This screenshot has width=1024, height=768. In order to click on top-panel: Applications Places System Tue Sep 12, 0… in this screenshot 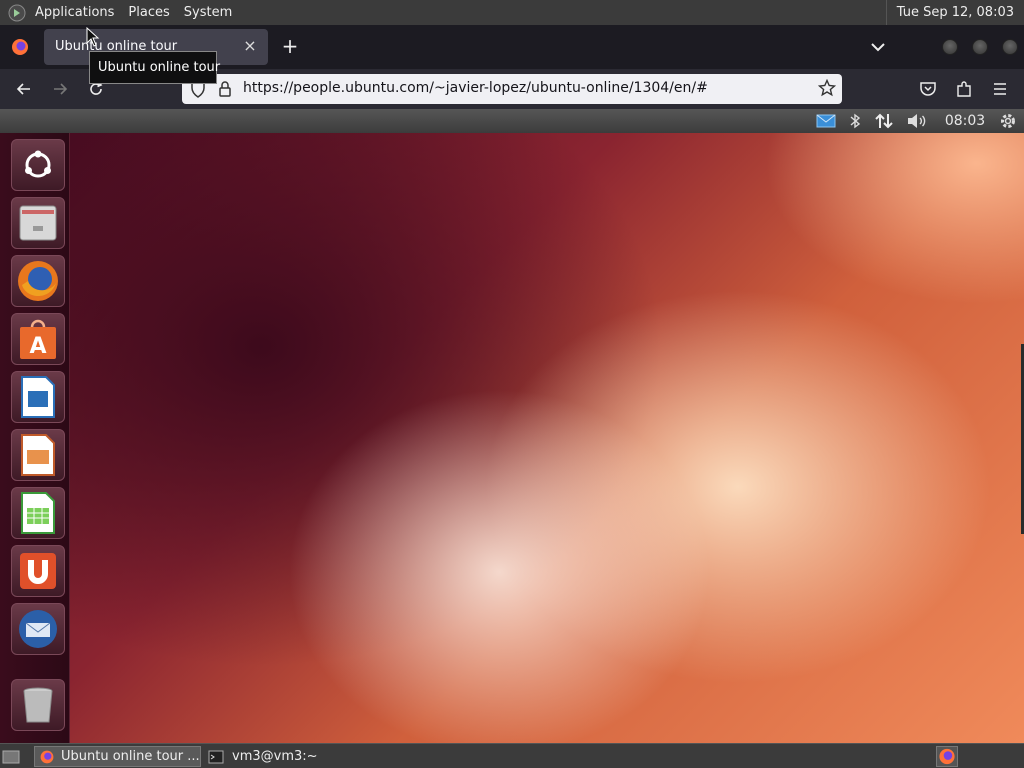, I will do `click(512, 12)`.